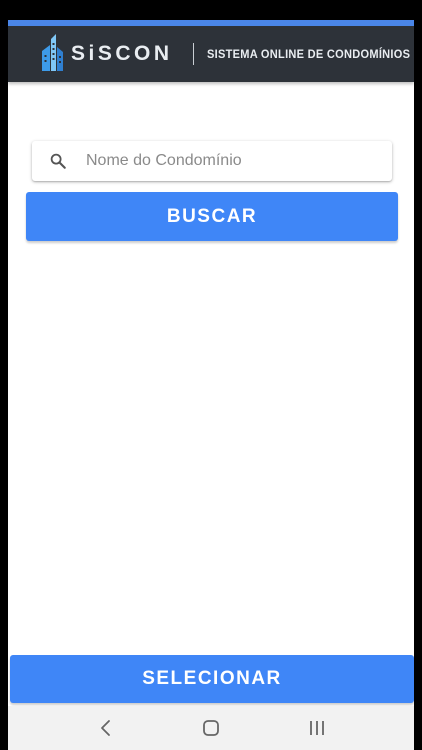 The height and width of the screenshot is (750, 422). I want to click on search-bar, so click(212, 161).